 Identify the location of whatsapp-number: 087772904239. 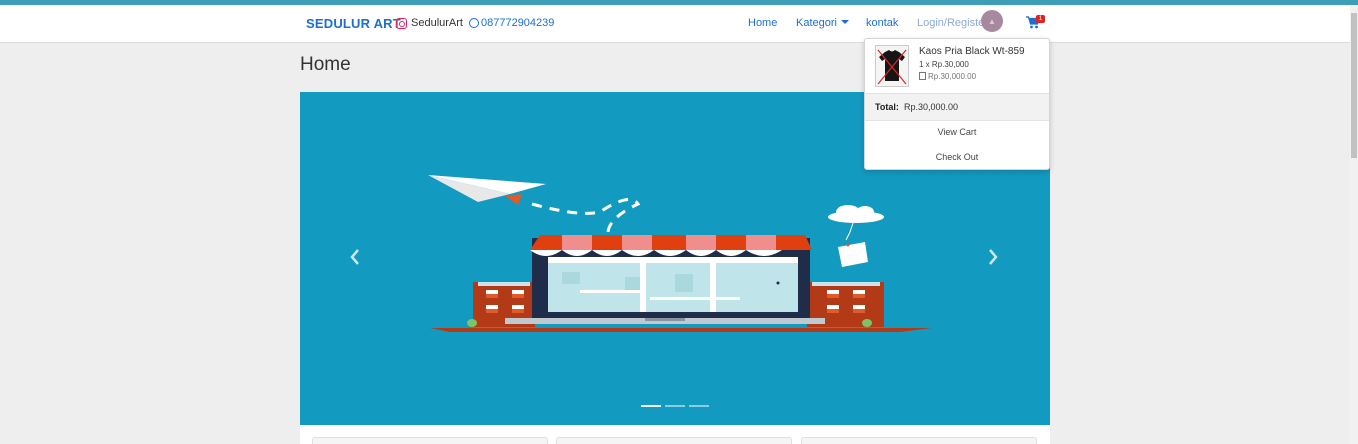
(517, 23).